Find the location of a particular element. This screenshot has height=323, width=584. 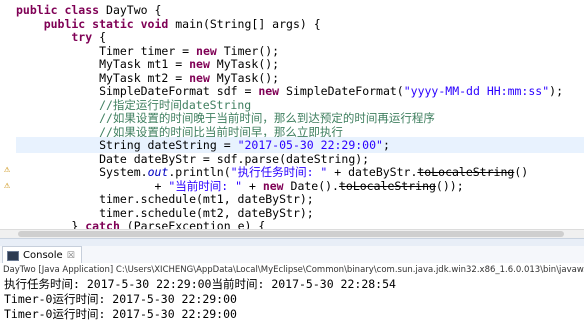

code-token: SimpleDateFormat( is located at coordinates (345, 91).